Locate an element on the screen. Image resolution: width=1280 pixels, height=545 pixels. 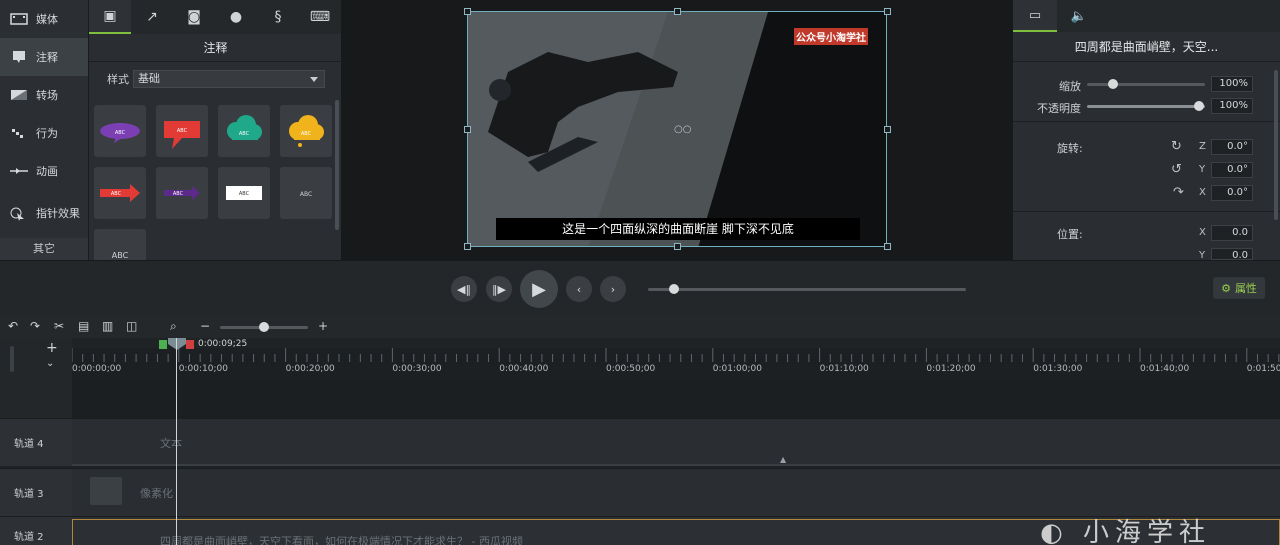
split-icon: ◫ is located at coordinates (131, 326).